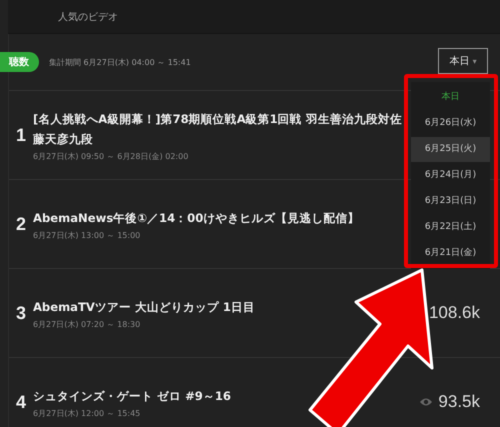 This screenshot has height=427, width=500. I want to click on video-title: AbemaNews午後①／14：00けやきヒルズ【見逃し配信】, so click(196, 218).